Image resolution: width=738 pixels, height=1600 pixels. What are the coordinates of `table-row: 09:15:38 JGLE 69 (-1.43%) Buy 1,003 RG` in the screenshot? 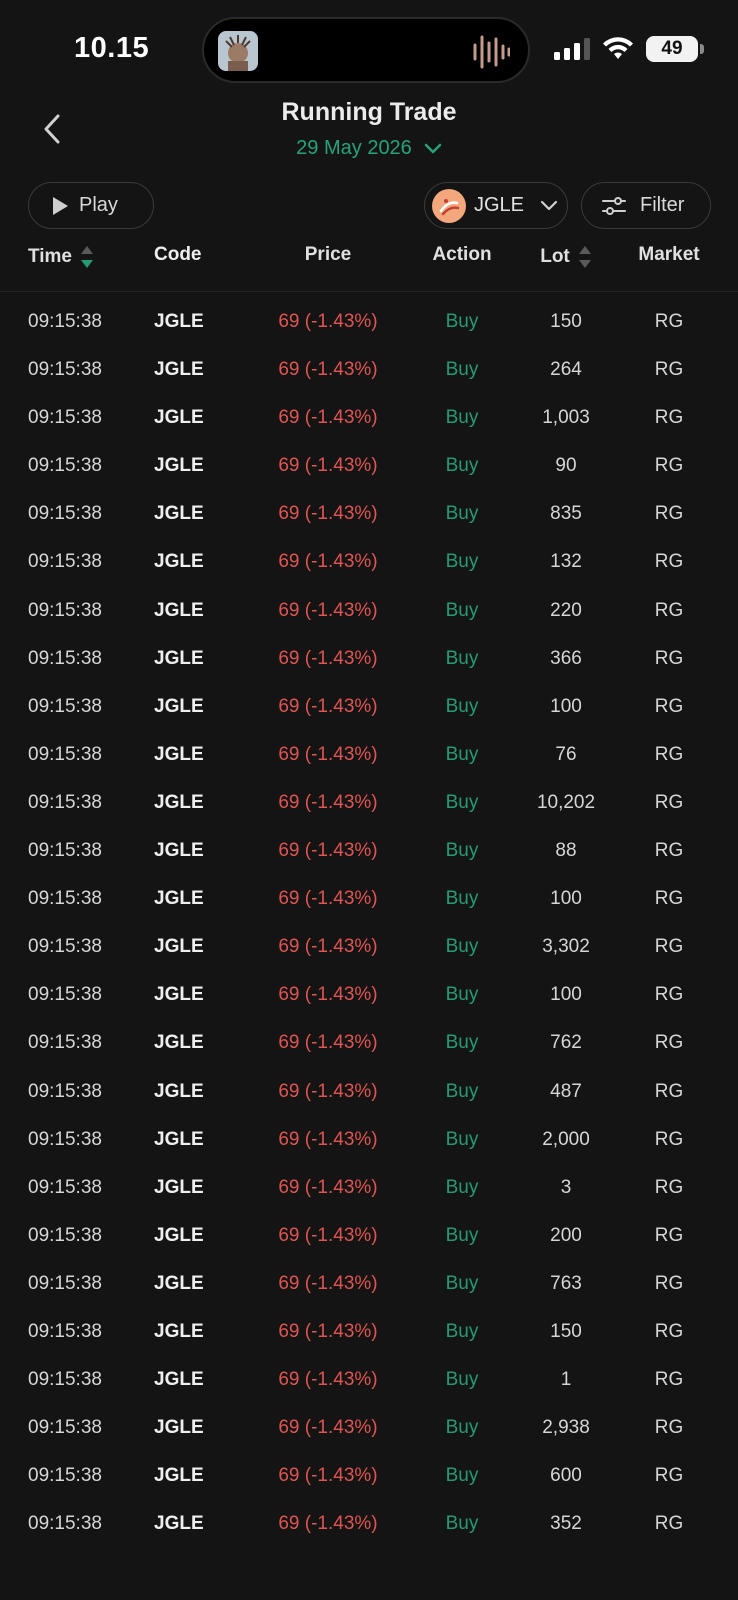 It's located at (369, 419).